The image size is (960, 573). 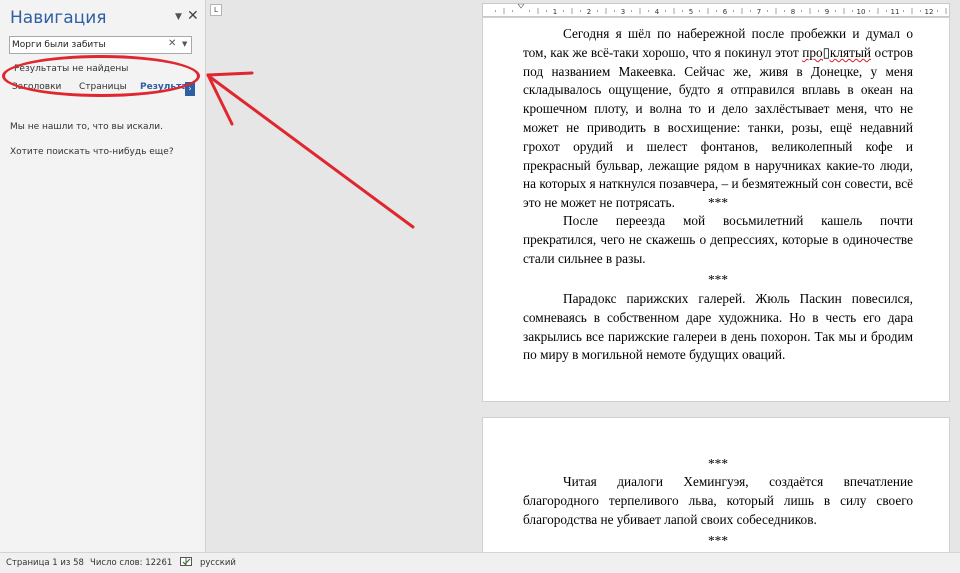 What do you see at coordinates (721, 10) in the screenshot?
I see `ruler-ticks: 12345678910111213` at bounding box center [721, 10].